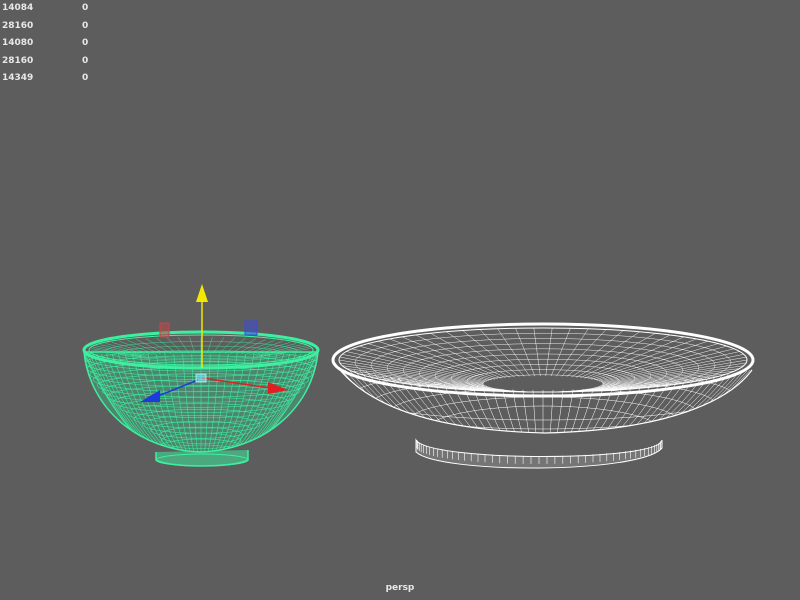 The height and width of the screenshot is (600, 800). Describe the element at coordinates (201, 398) in the screenshot. I see `bowl-mesh` at that location.